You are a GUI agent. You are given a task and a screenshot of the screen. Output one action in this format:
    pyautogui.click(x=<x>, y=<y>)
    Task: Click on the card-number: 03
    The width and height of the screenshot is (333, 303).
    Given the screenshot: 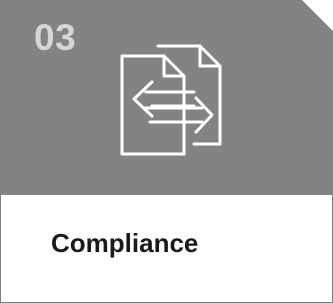 What is the action you would take?
    pyautogui.click(x=55, y=37)
    